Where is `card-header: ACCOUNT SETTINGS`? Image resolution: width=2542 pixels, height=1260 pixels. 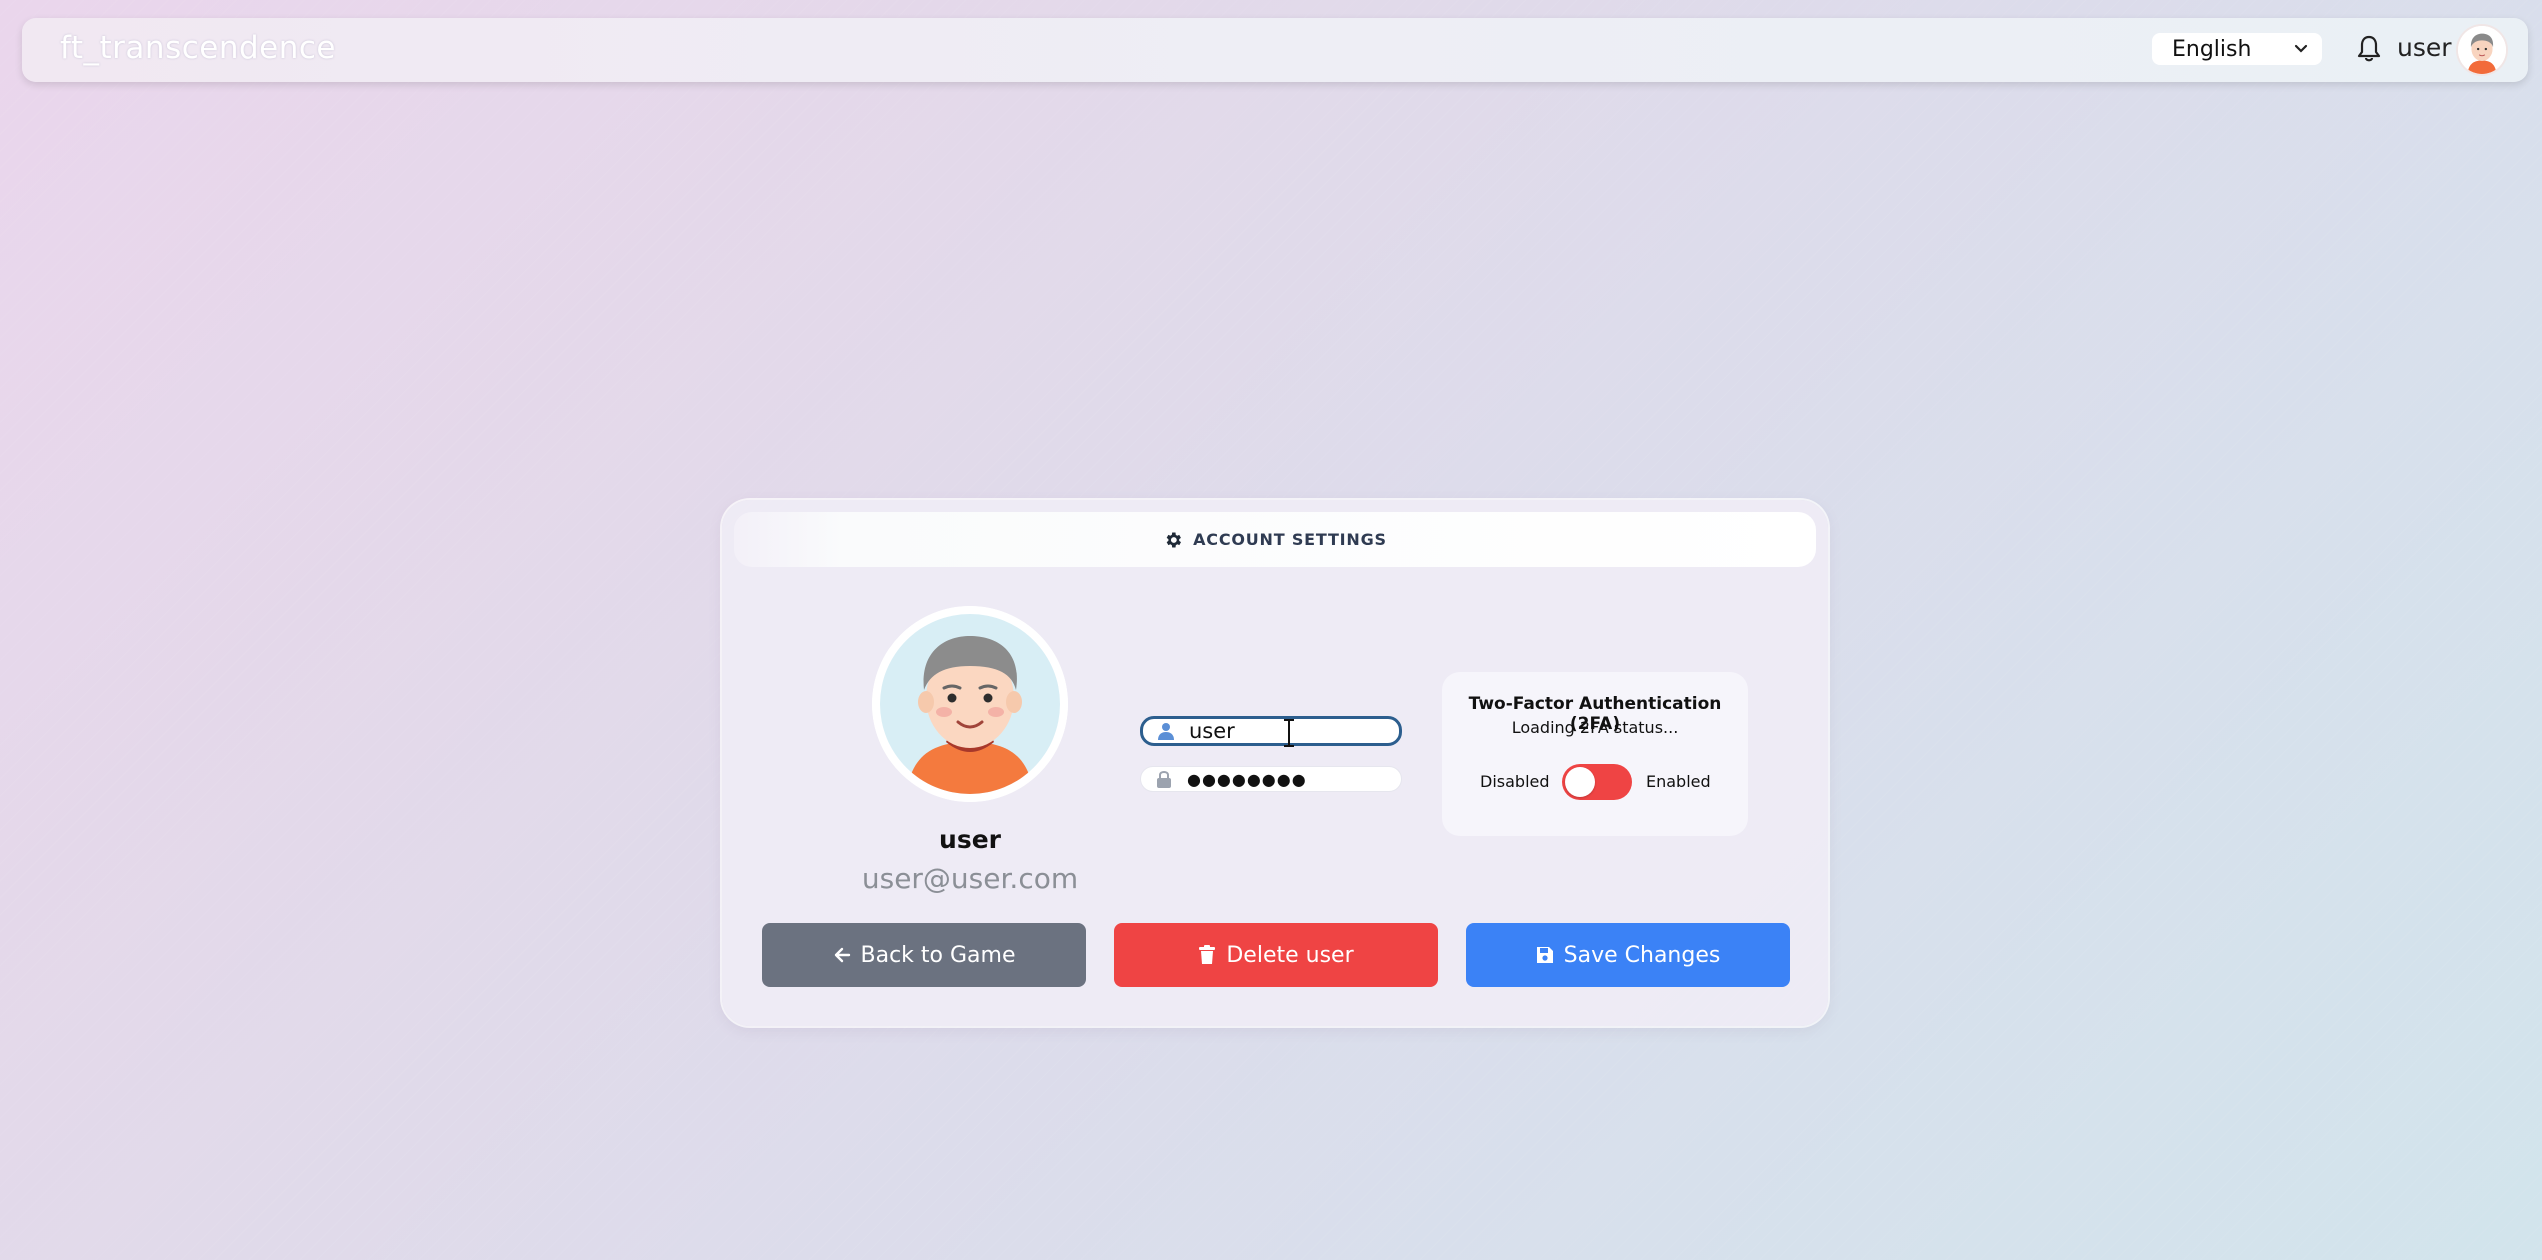
card-header: ACCOUNT SETTINGS is located at coordinates (1275, 539).